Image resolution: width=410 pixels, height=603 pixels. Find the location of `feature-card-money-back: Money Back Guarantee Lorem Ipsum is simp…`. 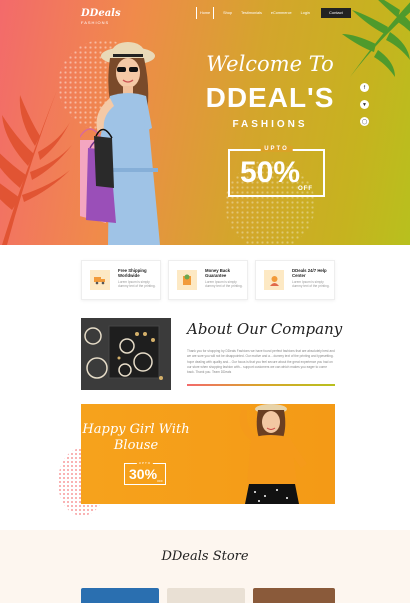

feature-card-money-back: Money Back Guarantee Lorem Ipsum is simp… is located at coordinates (208, 280).